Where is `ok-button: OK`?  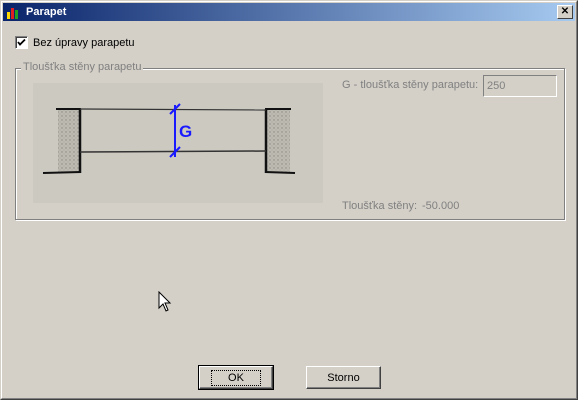
ok-button: OK is located at coordinates (236, 377).